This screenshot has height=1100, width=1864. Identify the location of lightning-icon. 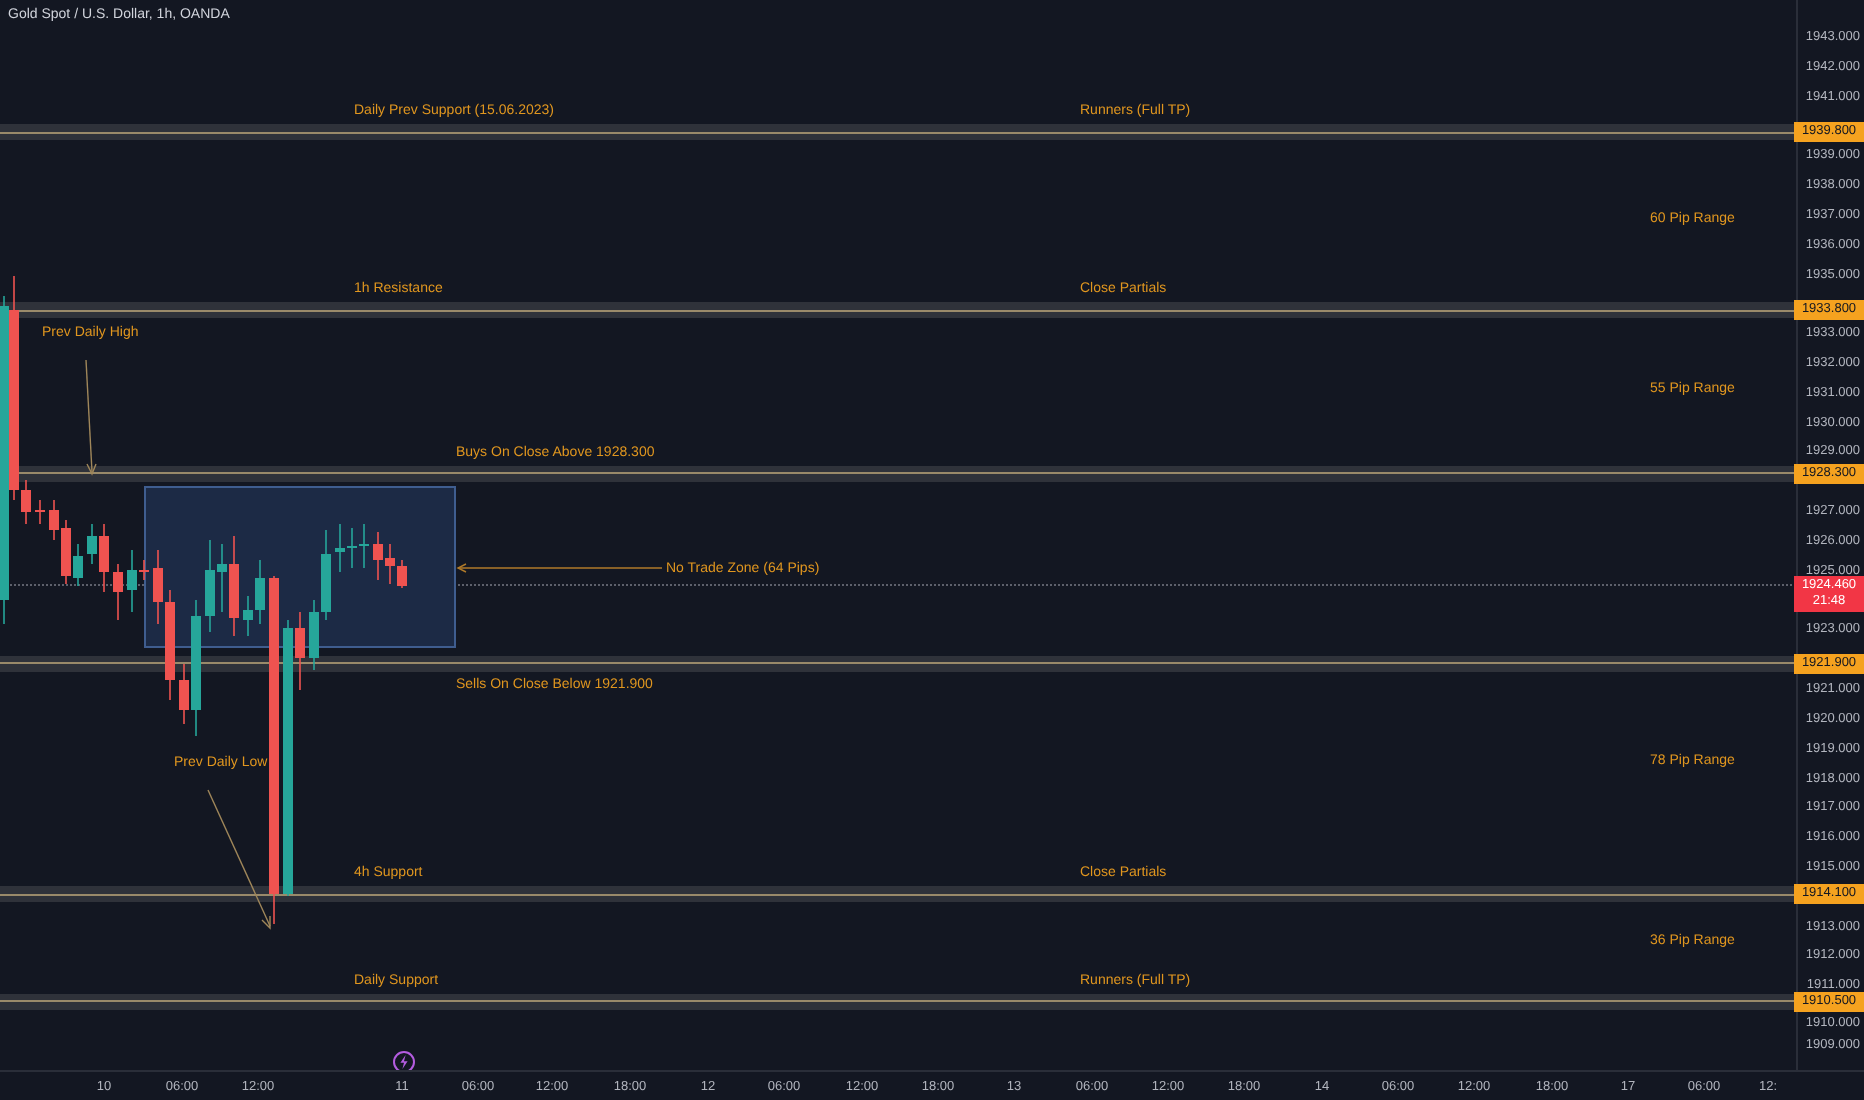
(404, 1060).